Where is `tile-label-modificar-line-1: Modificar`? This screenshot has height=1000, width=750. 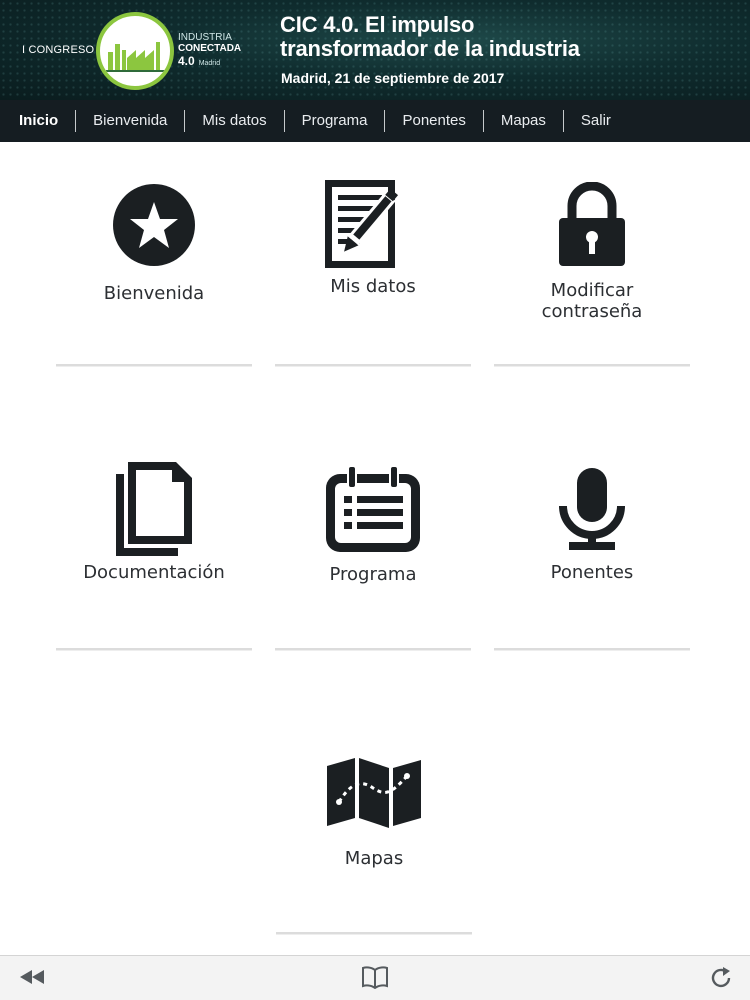 tile-label-modificar-line-1: Modificar is located at coordinates (592, 290).